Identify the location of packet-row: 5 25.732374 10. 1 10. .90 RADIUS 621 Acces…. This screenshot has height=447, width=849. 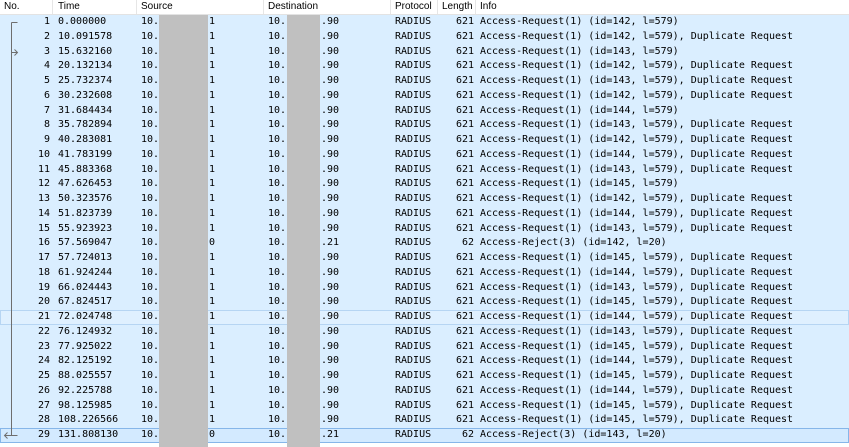
(424, 81).